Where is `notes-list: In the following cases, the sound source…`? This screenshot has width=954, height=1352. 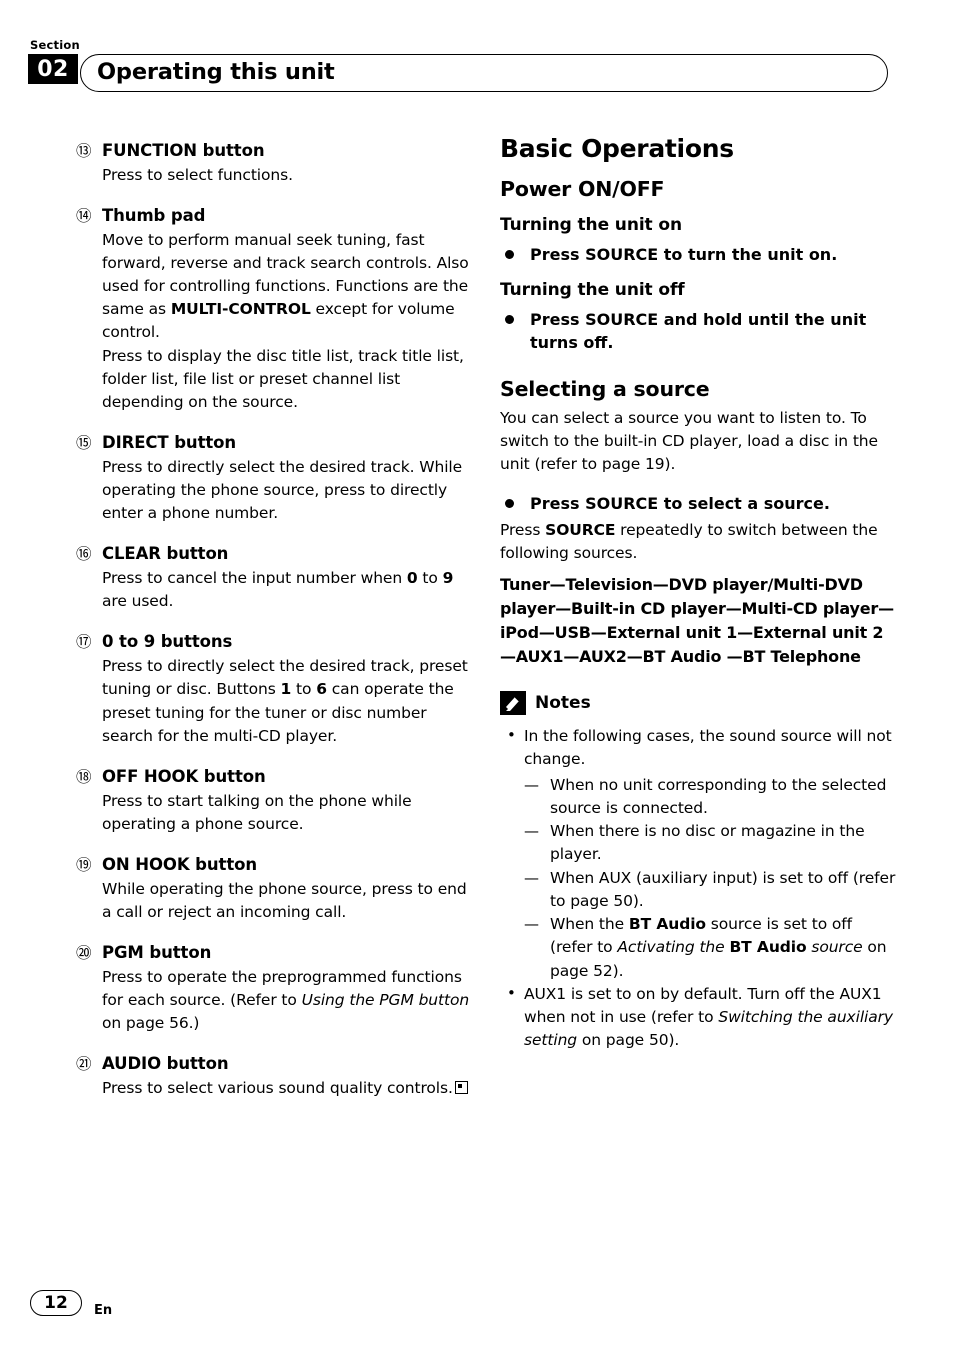
notes-list: In the following cases, the sound source… is located at coordinates (698, 888).